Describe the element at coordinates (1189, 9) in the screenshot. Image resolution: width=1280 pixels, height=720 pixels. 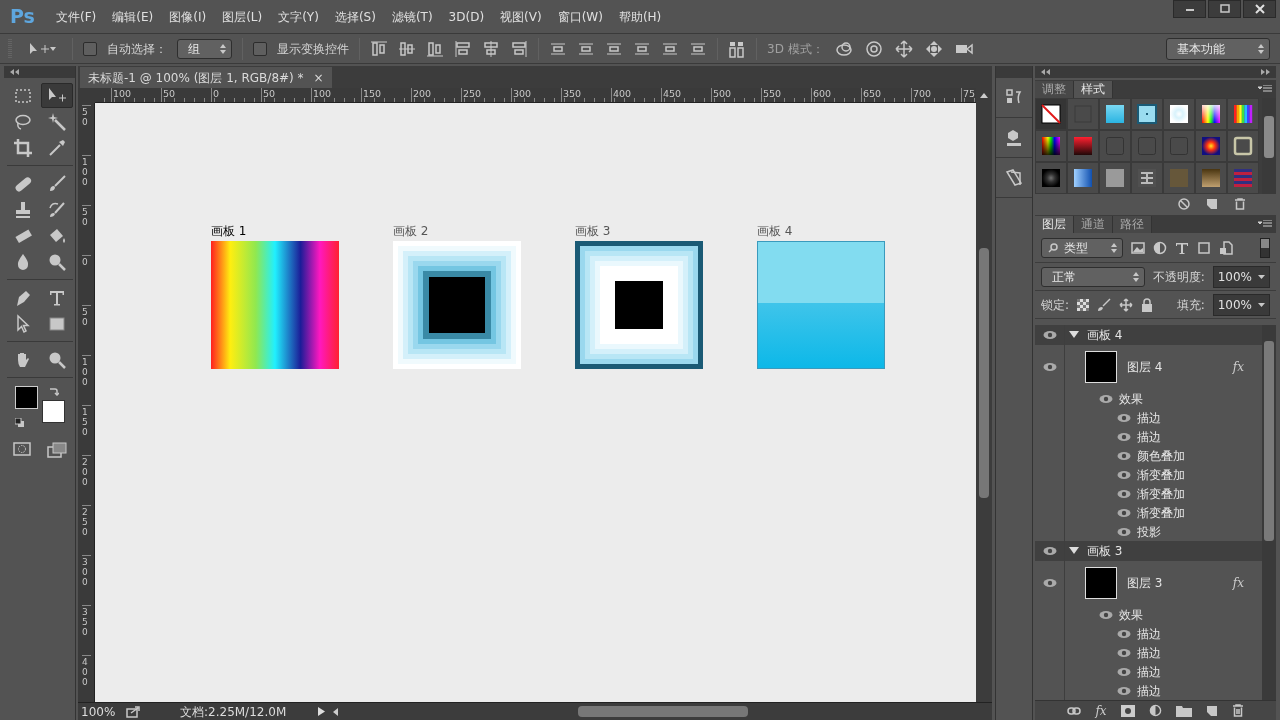
I see `minimize-button` at that location.